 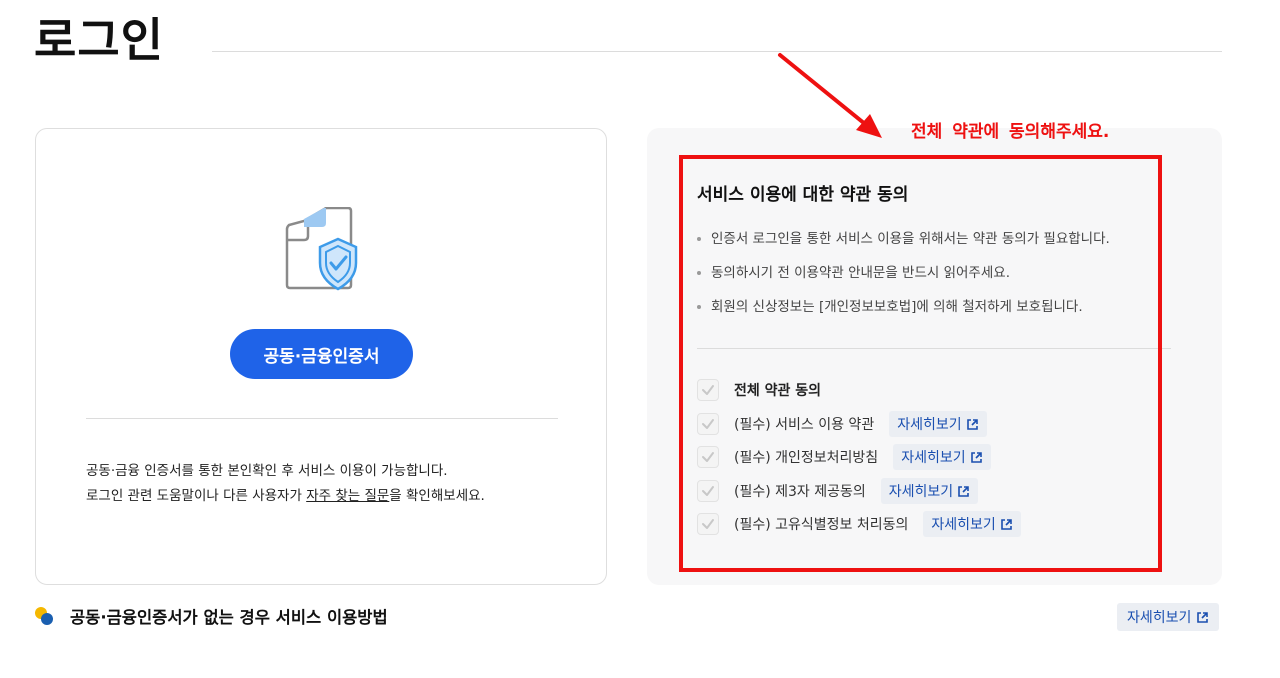 I want to click on external-link-icon, so click(x=1203, y=617).